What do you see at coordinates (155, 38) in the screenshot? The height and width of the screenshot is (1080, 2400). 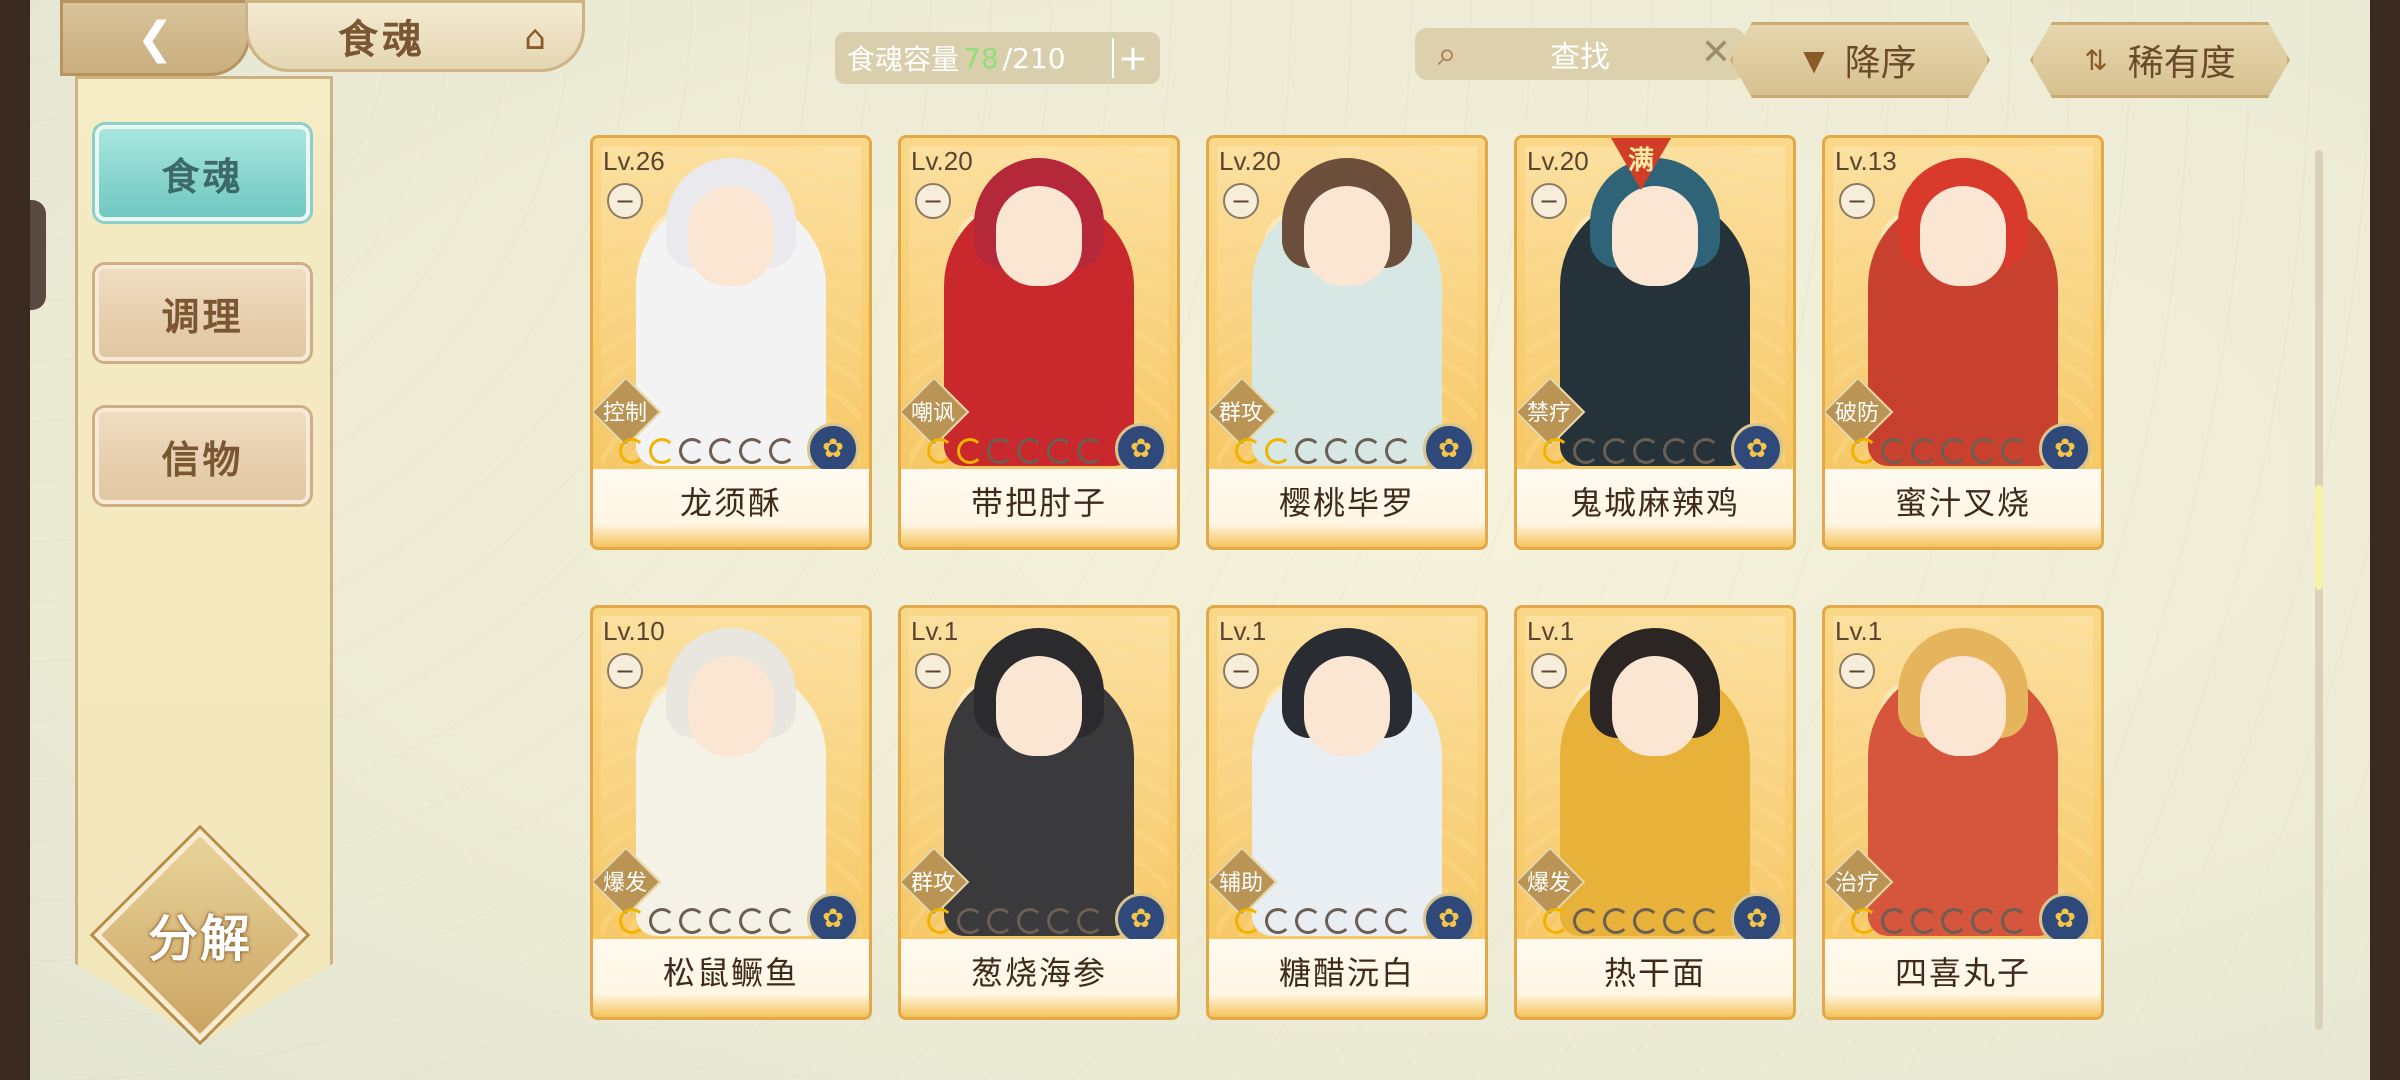 I see `back-button: ❮` at bounding box center [155, 38].